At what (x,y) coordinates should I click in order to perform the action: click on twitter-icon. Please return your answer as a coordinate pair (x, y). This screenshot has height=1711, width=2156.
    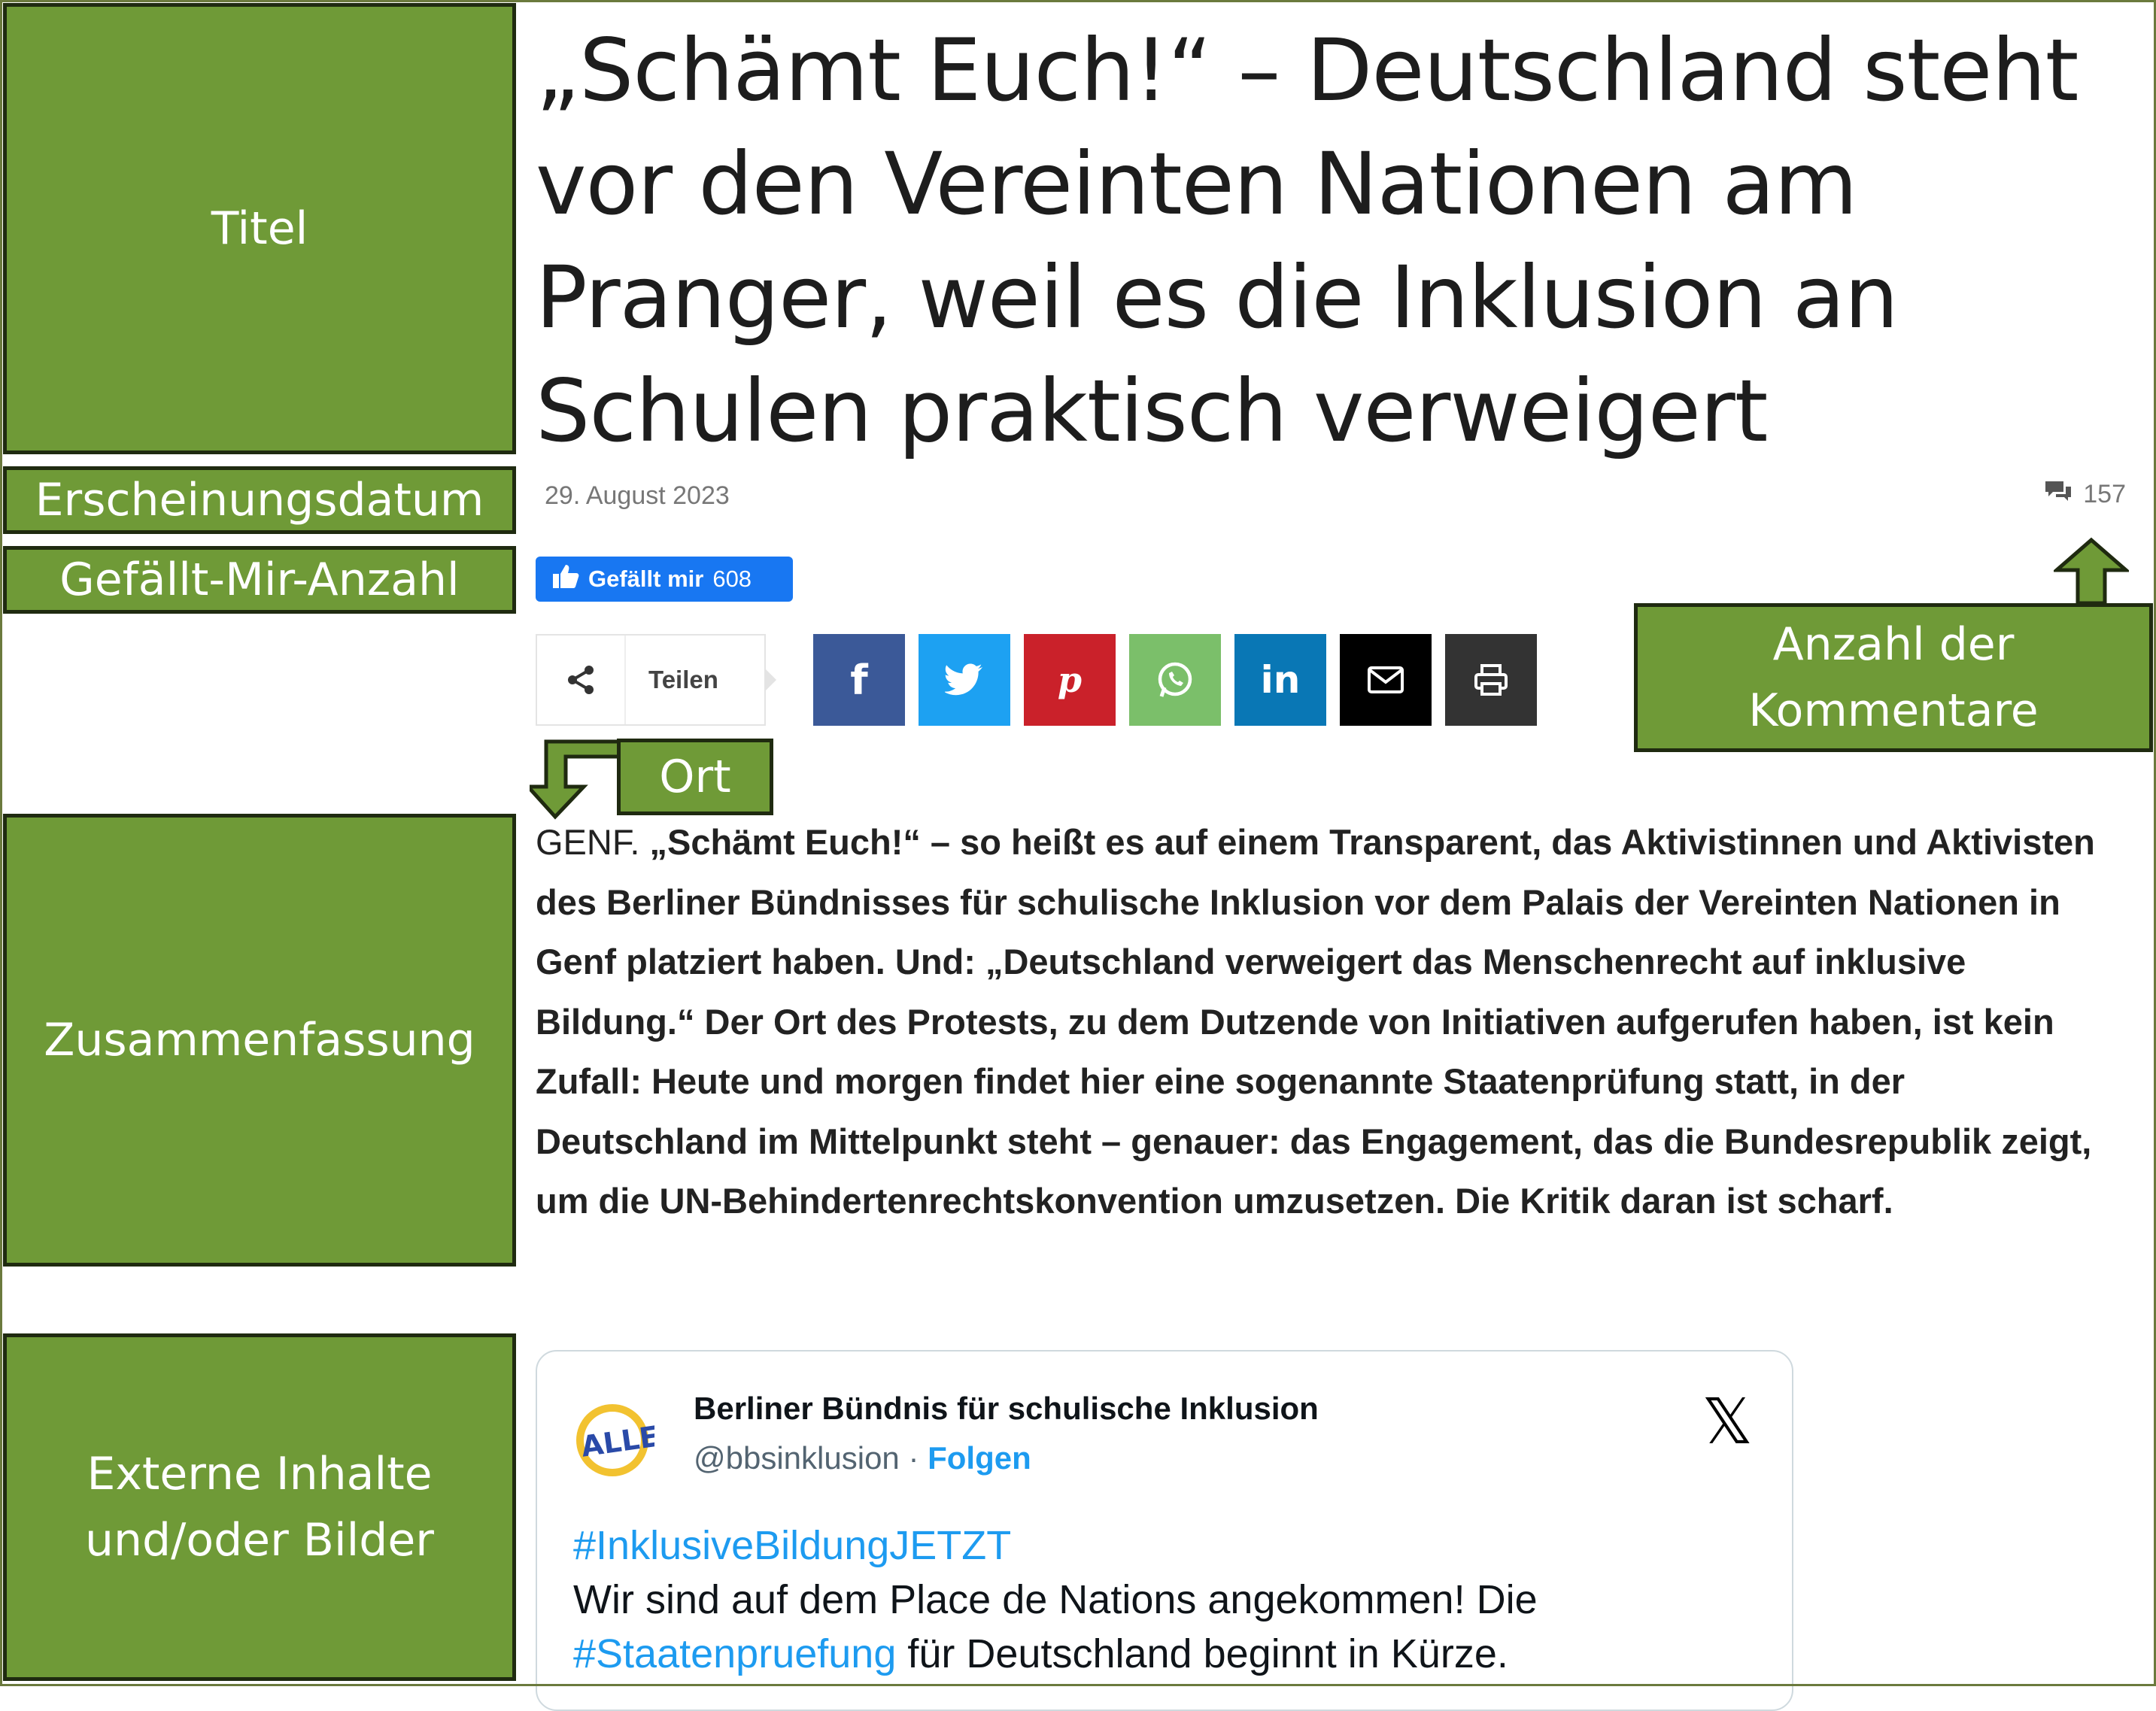
    Looking at the image, I should click on (963, 679).